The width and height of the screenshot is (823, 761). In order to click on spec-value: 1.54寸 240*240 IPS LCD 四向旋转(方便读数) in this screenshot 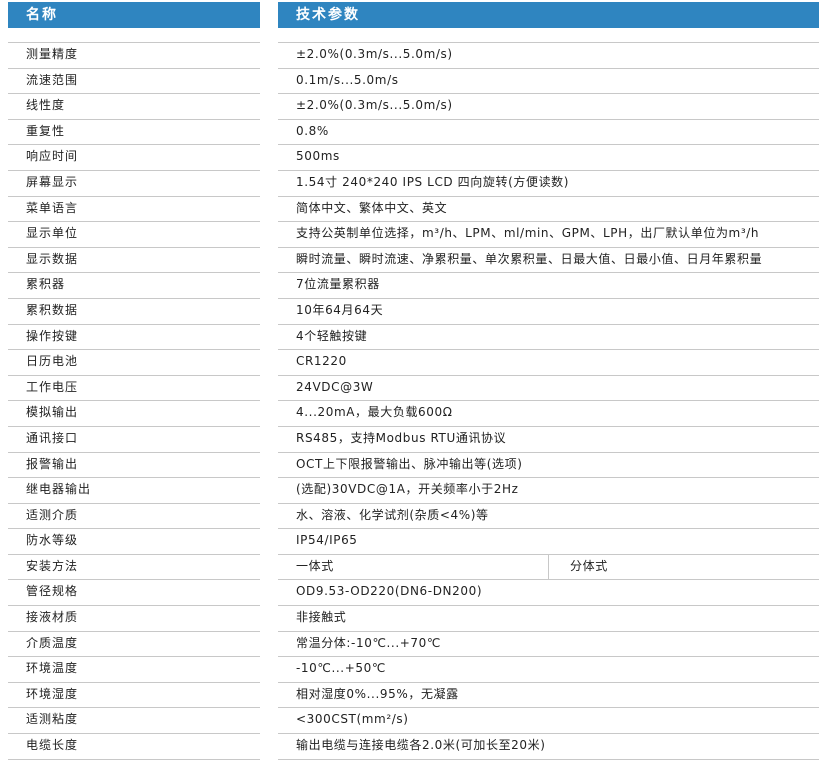, I will do `click(433, 181)`.